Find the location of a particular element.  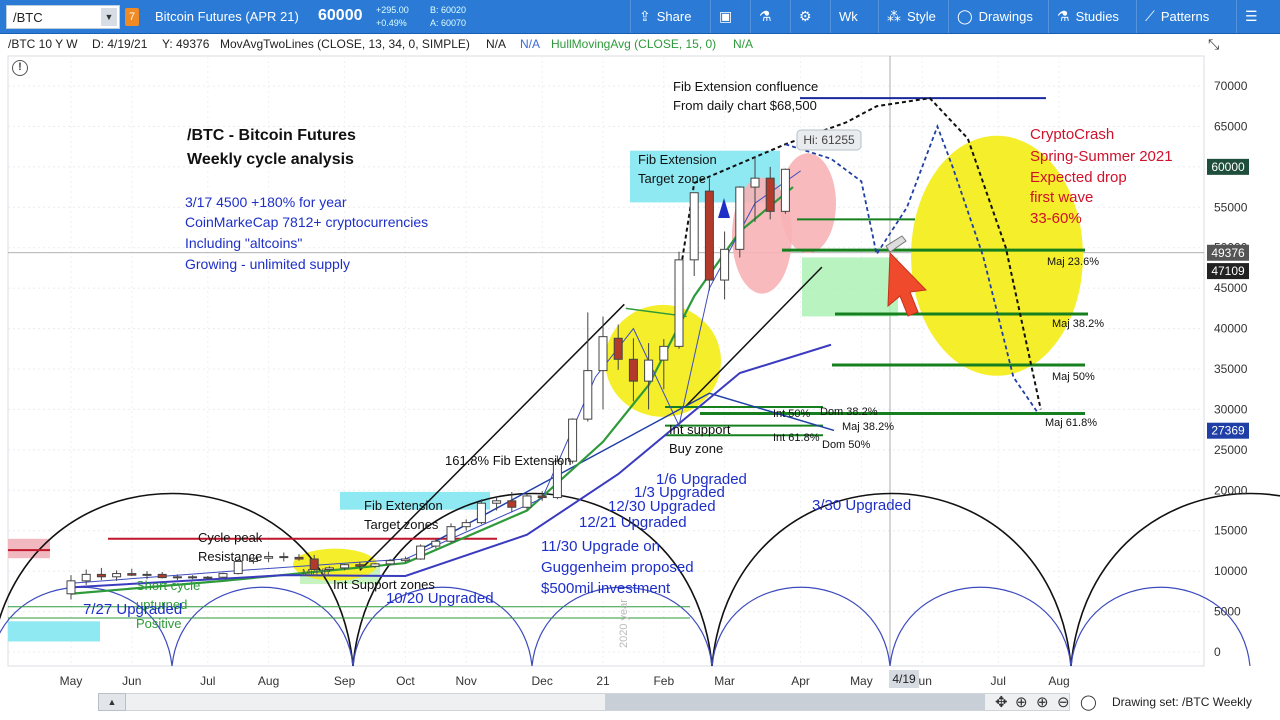

note: 7/27 Upgraded is located at coordinates (132, 609).